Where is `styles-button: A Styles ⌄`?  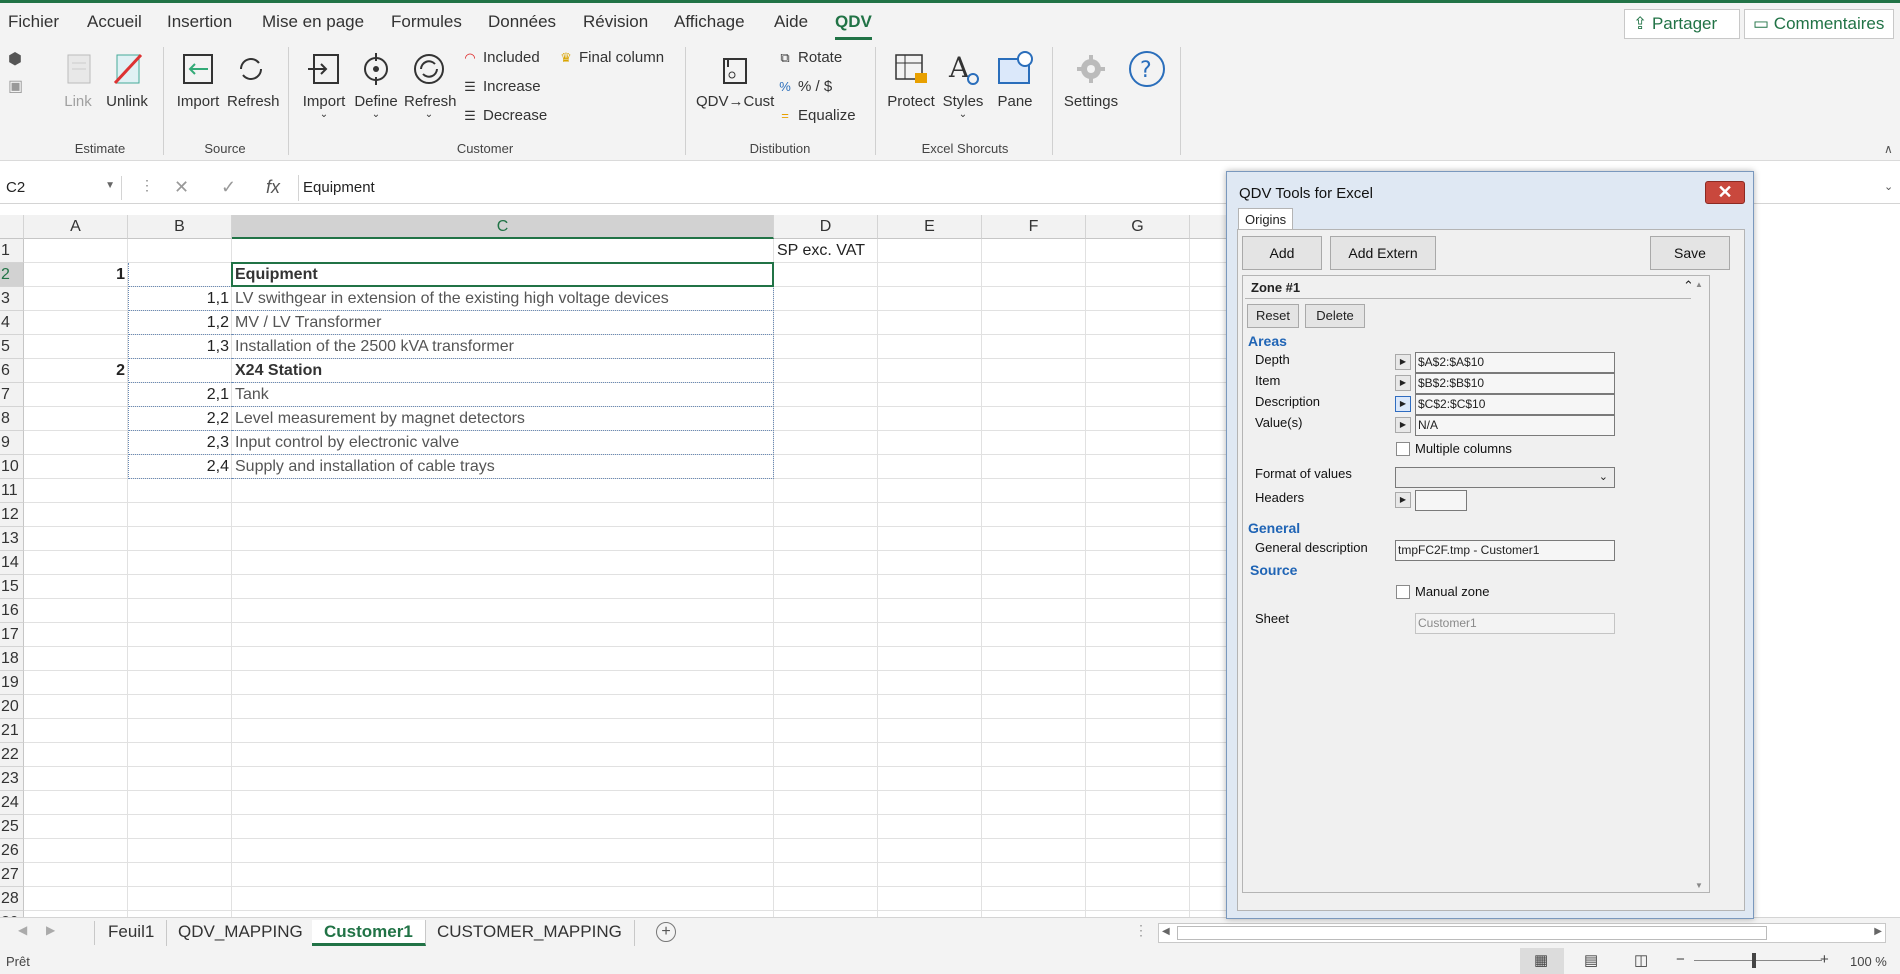
styles-button: A Styles ⌄ is located at coordinates (963, 84).